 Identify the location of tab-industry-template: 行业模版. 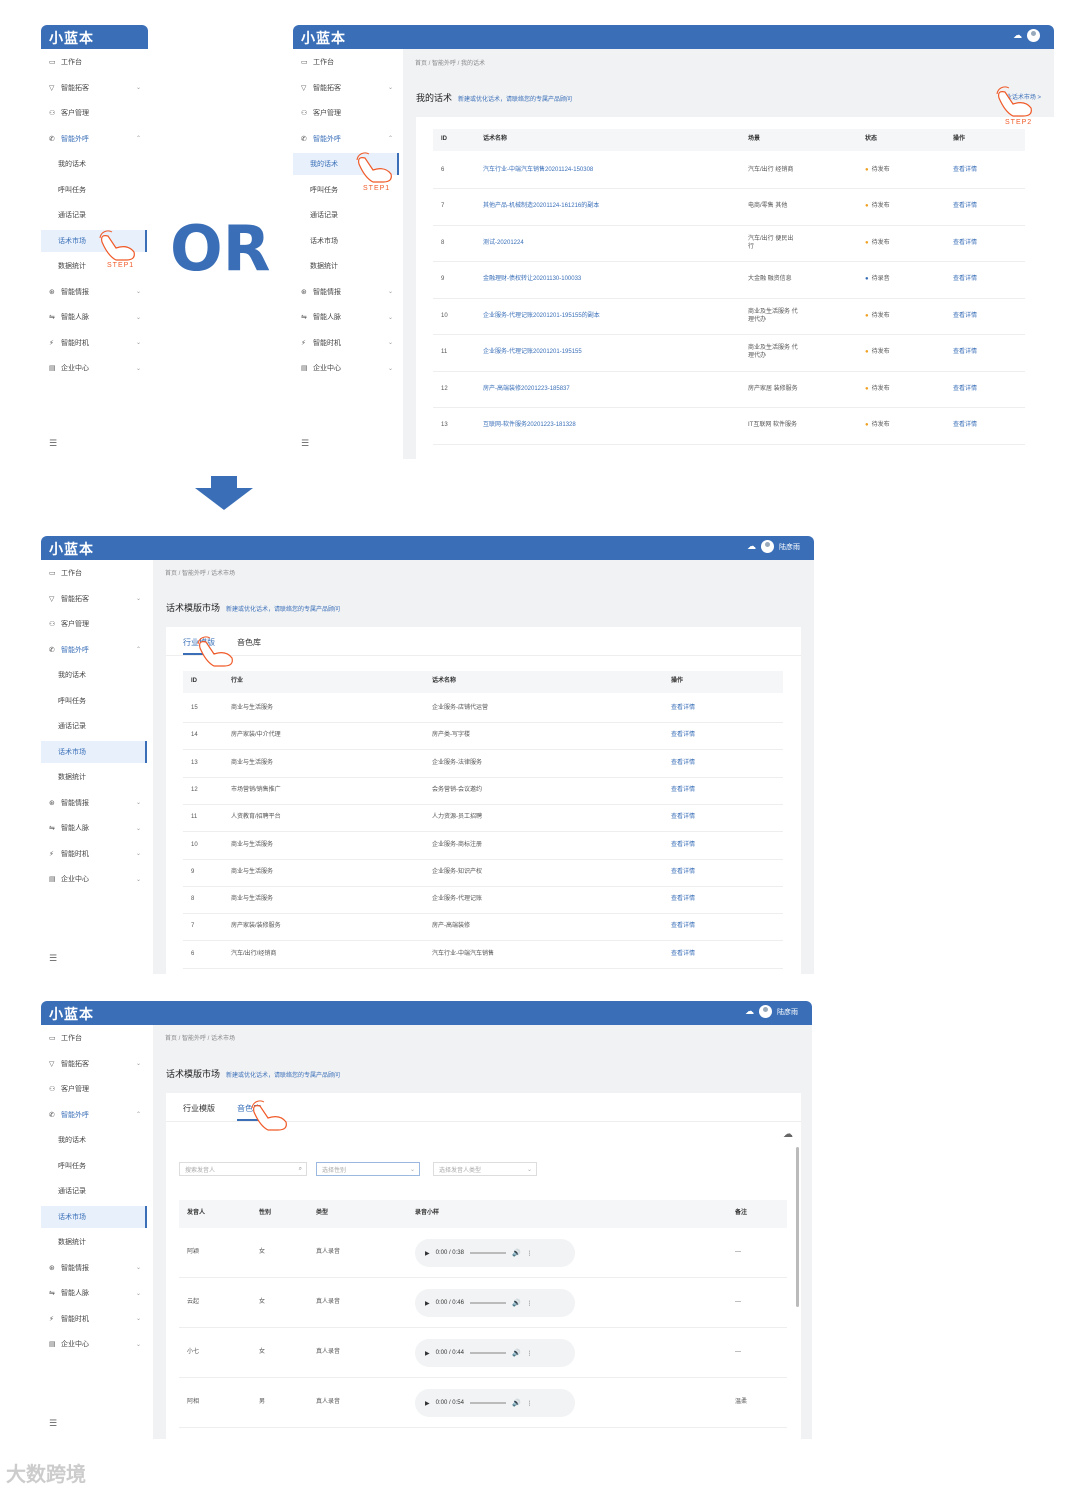
(199, 1112).